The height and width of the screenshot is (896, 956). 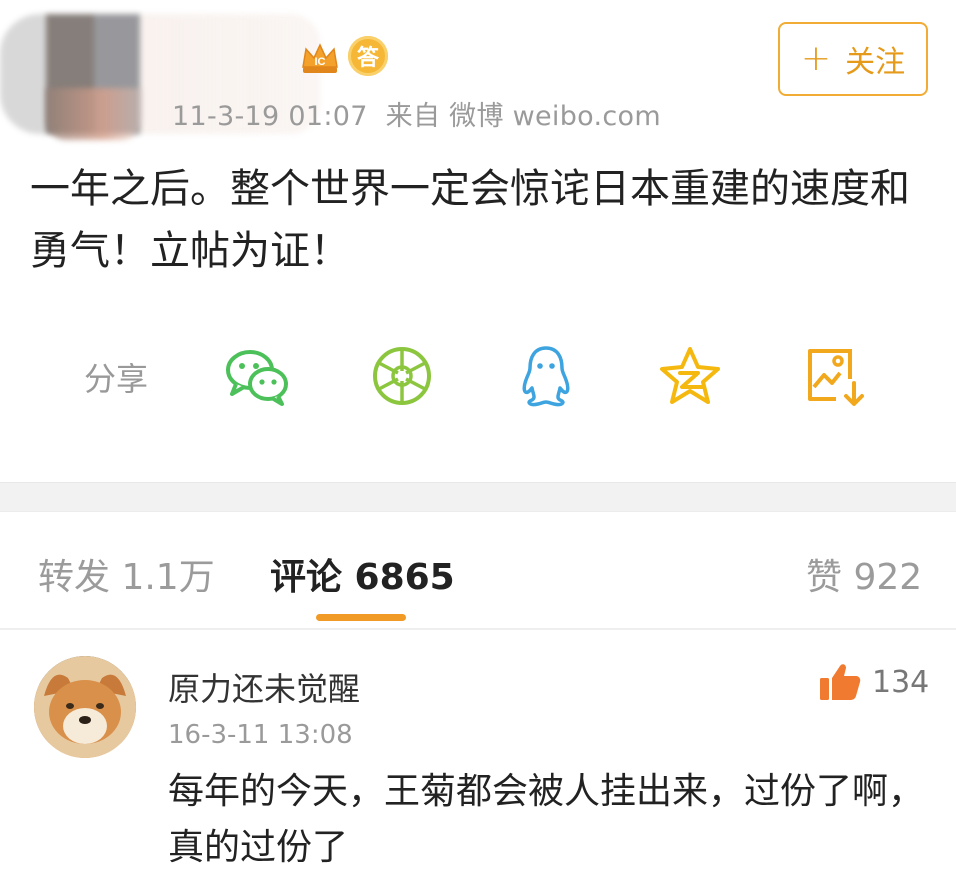 I want to click on post-meta: 11-3-19 01:07 来自 微博 weibo.com, so click(x=416, y=113).